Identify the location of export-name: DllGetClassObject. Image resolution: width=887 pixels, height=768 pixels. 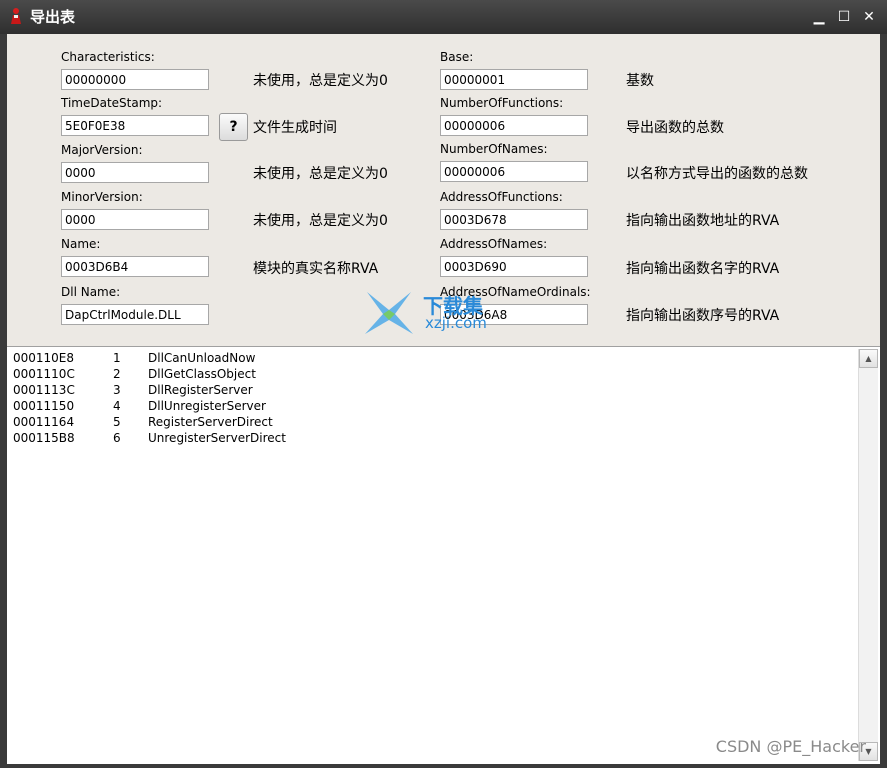
(202, 374).